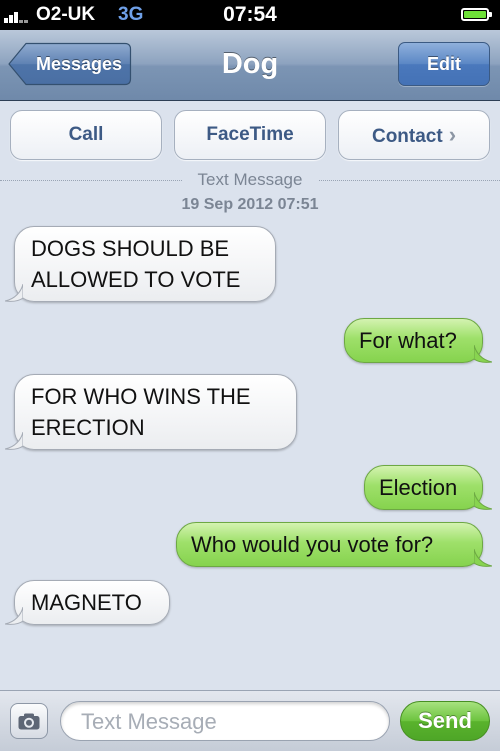 This screenshot has height=751, width=500. What do you see at coordinates (229, 722) in the screenshot?
I see `message-input` at bounding box center [229, 722].